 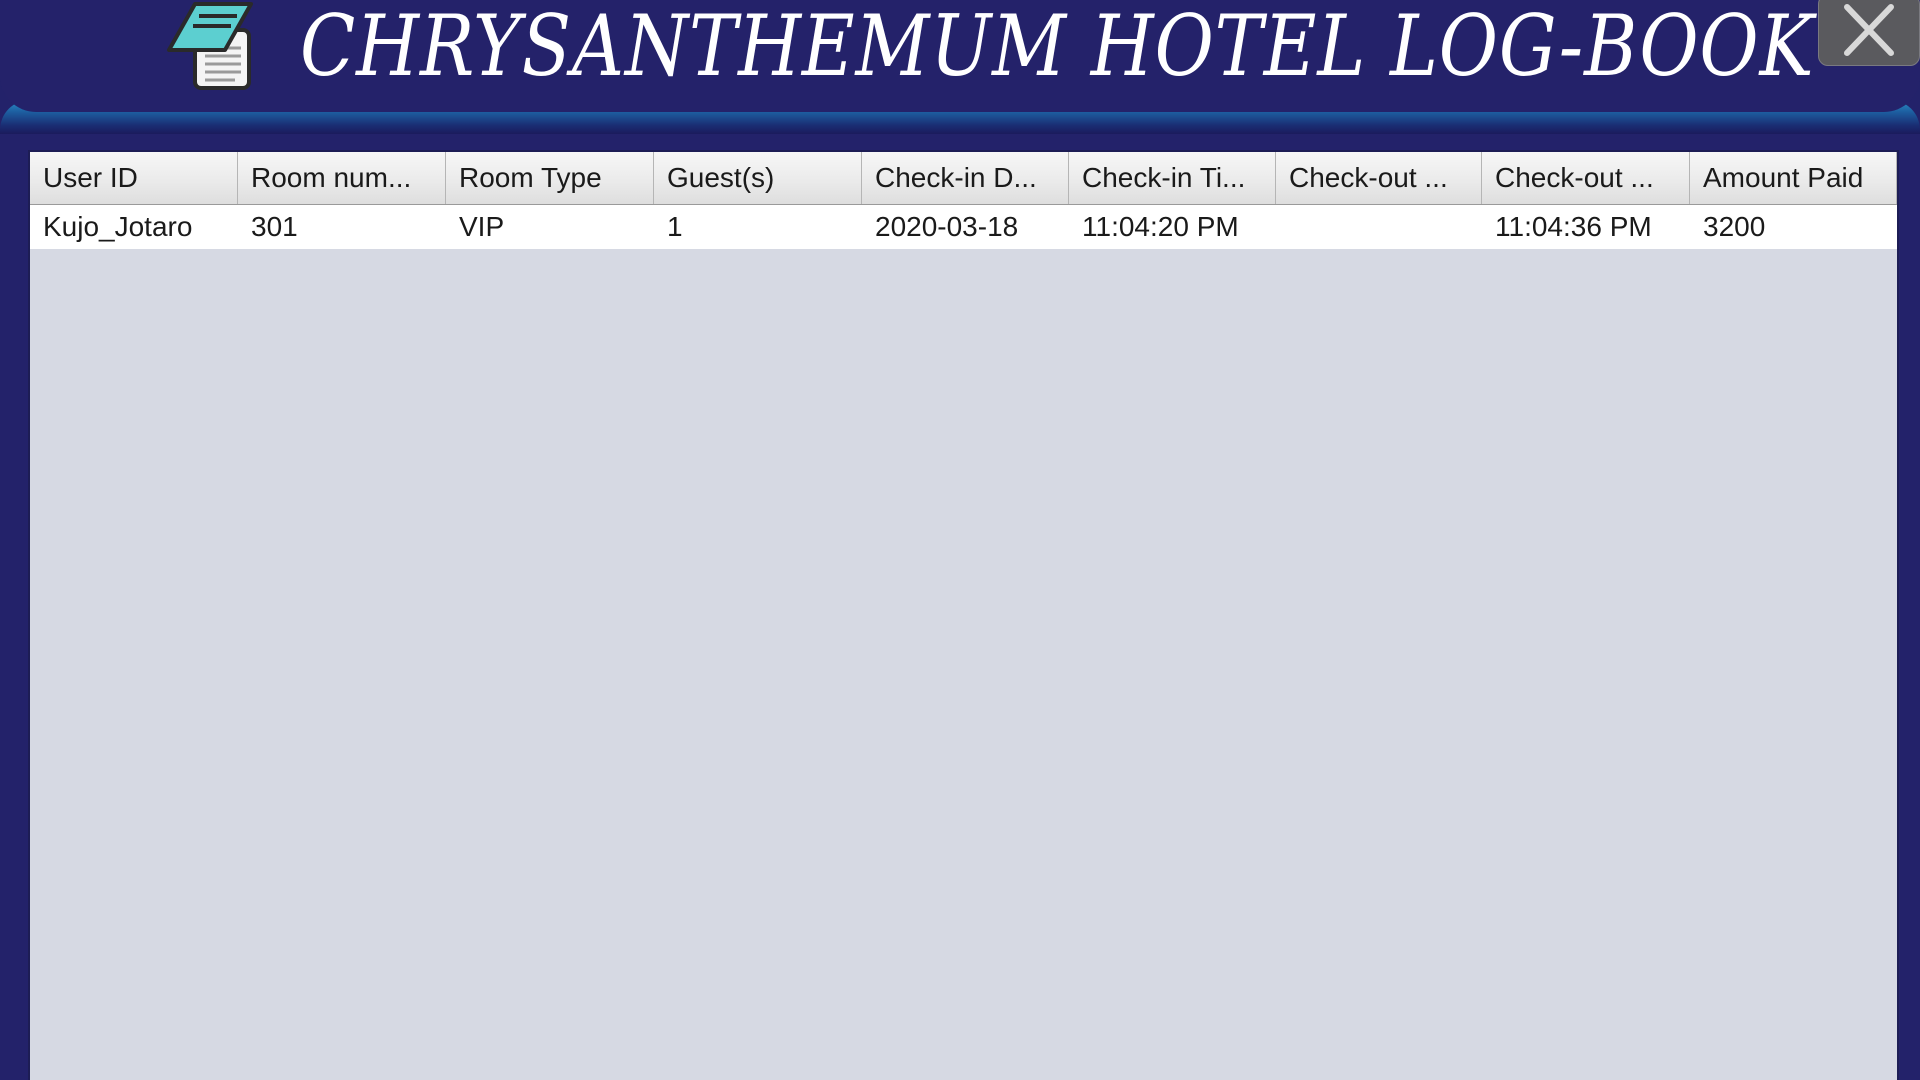 I want to click on cell-amount-paid: 3200, so click(x=1734, y=226).